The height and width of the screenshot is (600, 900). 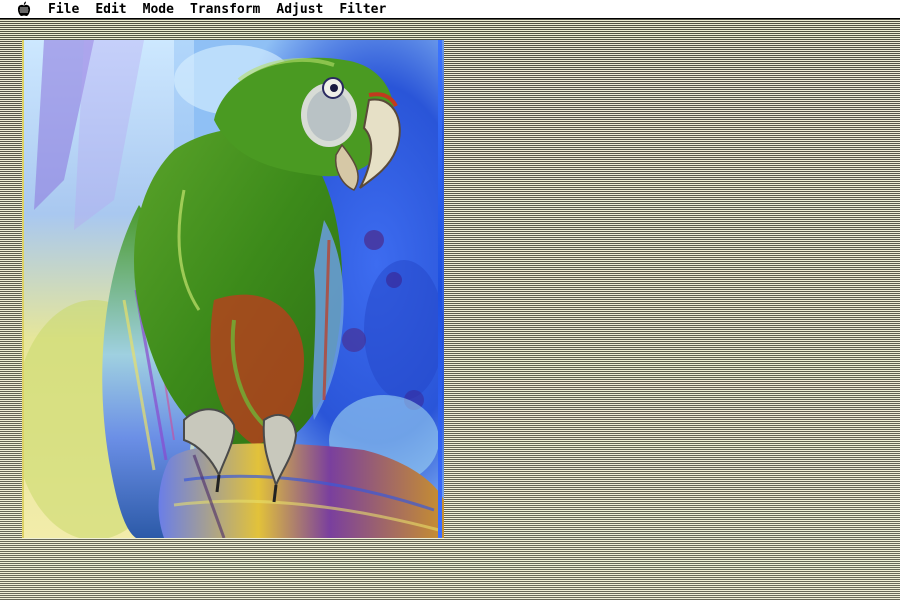 What do you see at coordinates (110, 9) in the screenshot?
I see `menu-edit: Edit` at bounding box center [110, 9].